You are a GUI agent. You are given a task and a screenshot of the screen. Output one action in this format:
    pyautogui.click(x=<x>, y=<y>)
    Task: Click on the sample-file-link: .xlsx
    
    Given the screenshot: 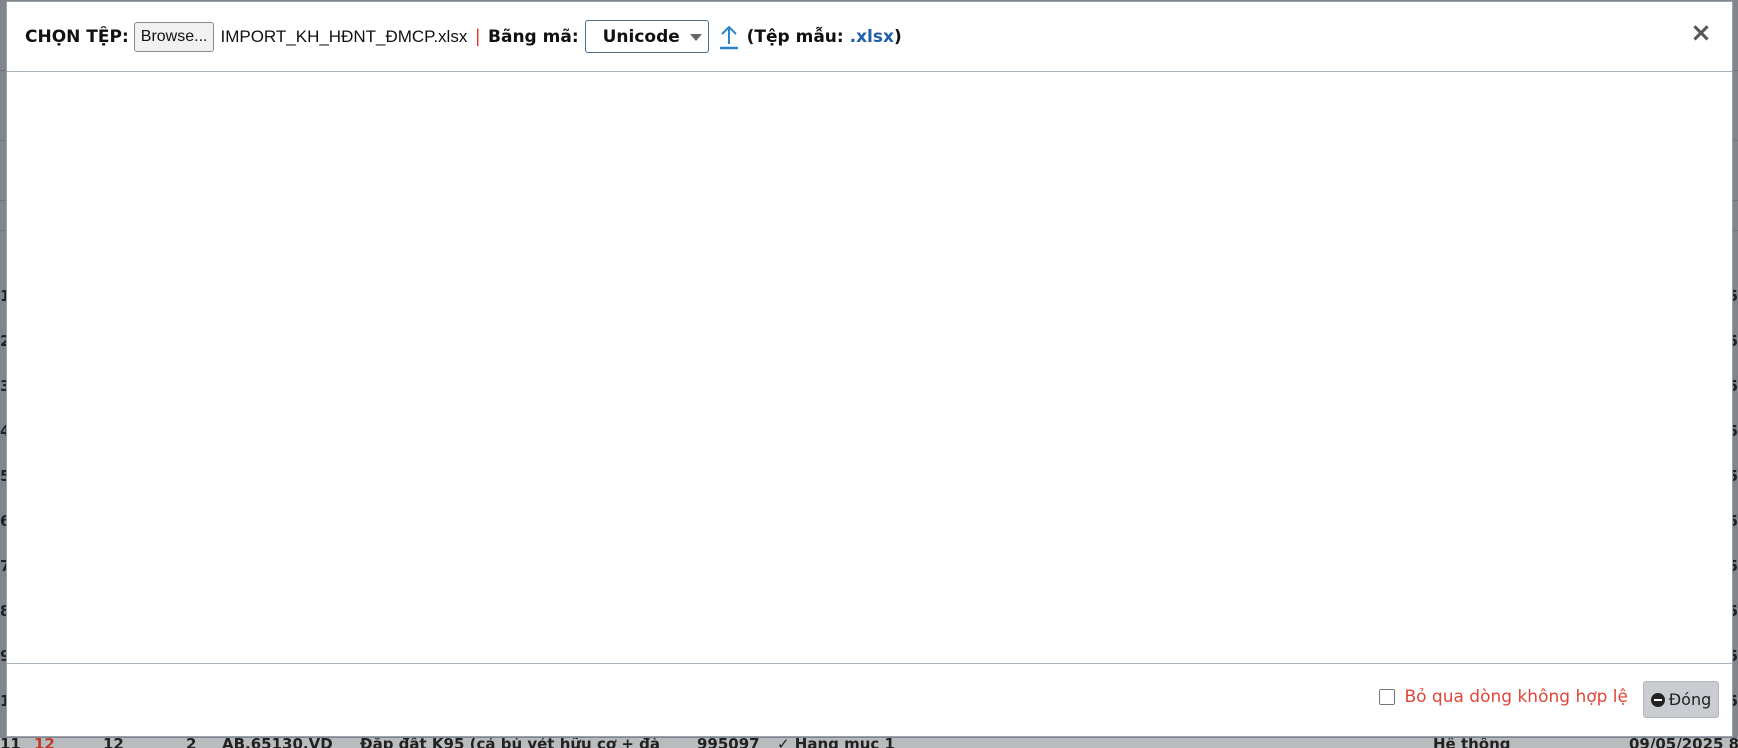 What is the action you would take?
    pyautogui.click(x=872, y=37)
    